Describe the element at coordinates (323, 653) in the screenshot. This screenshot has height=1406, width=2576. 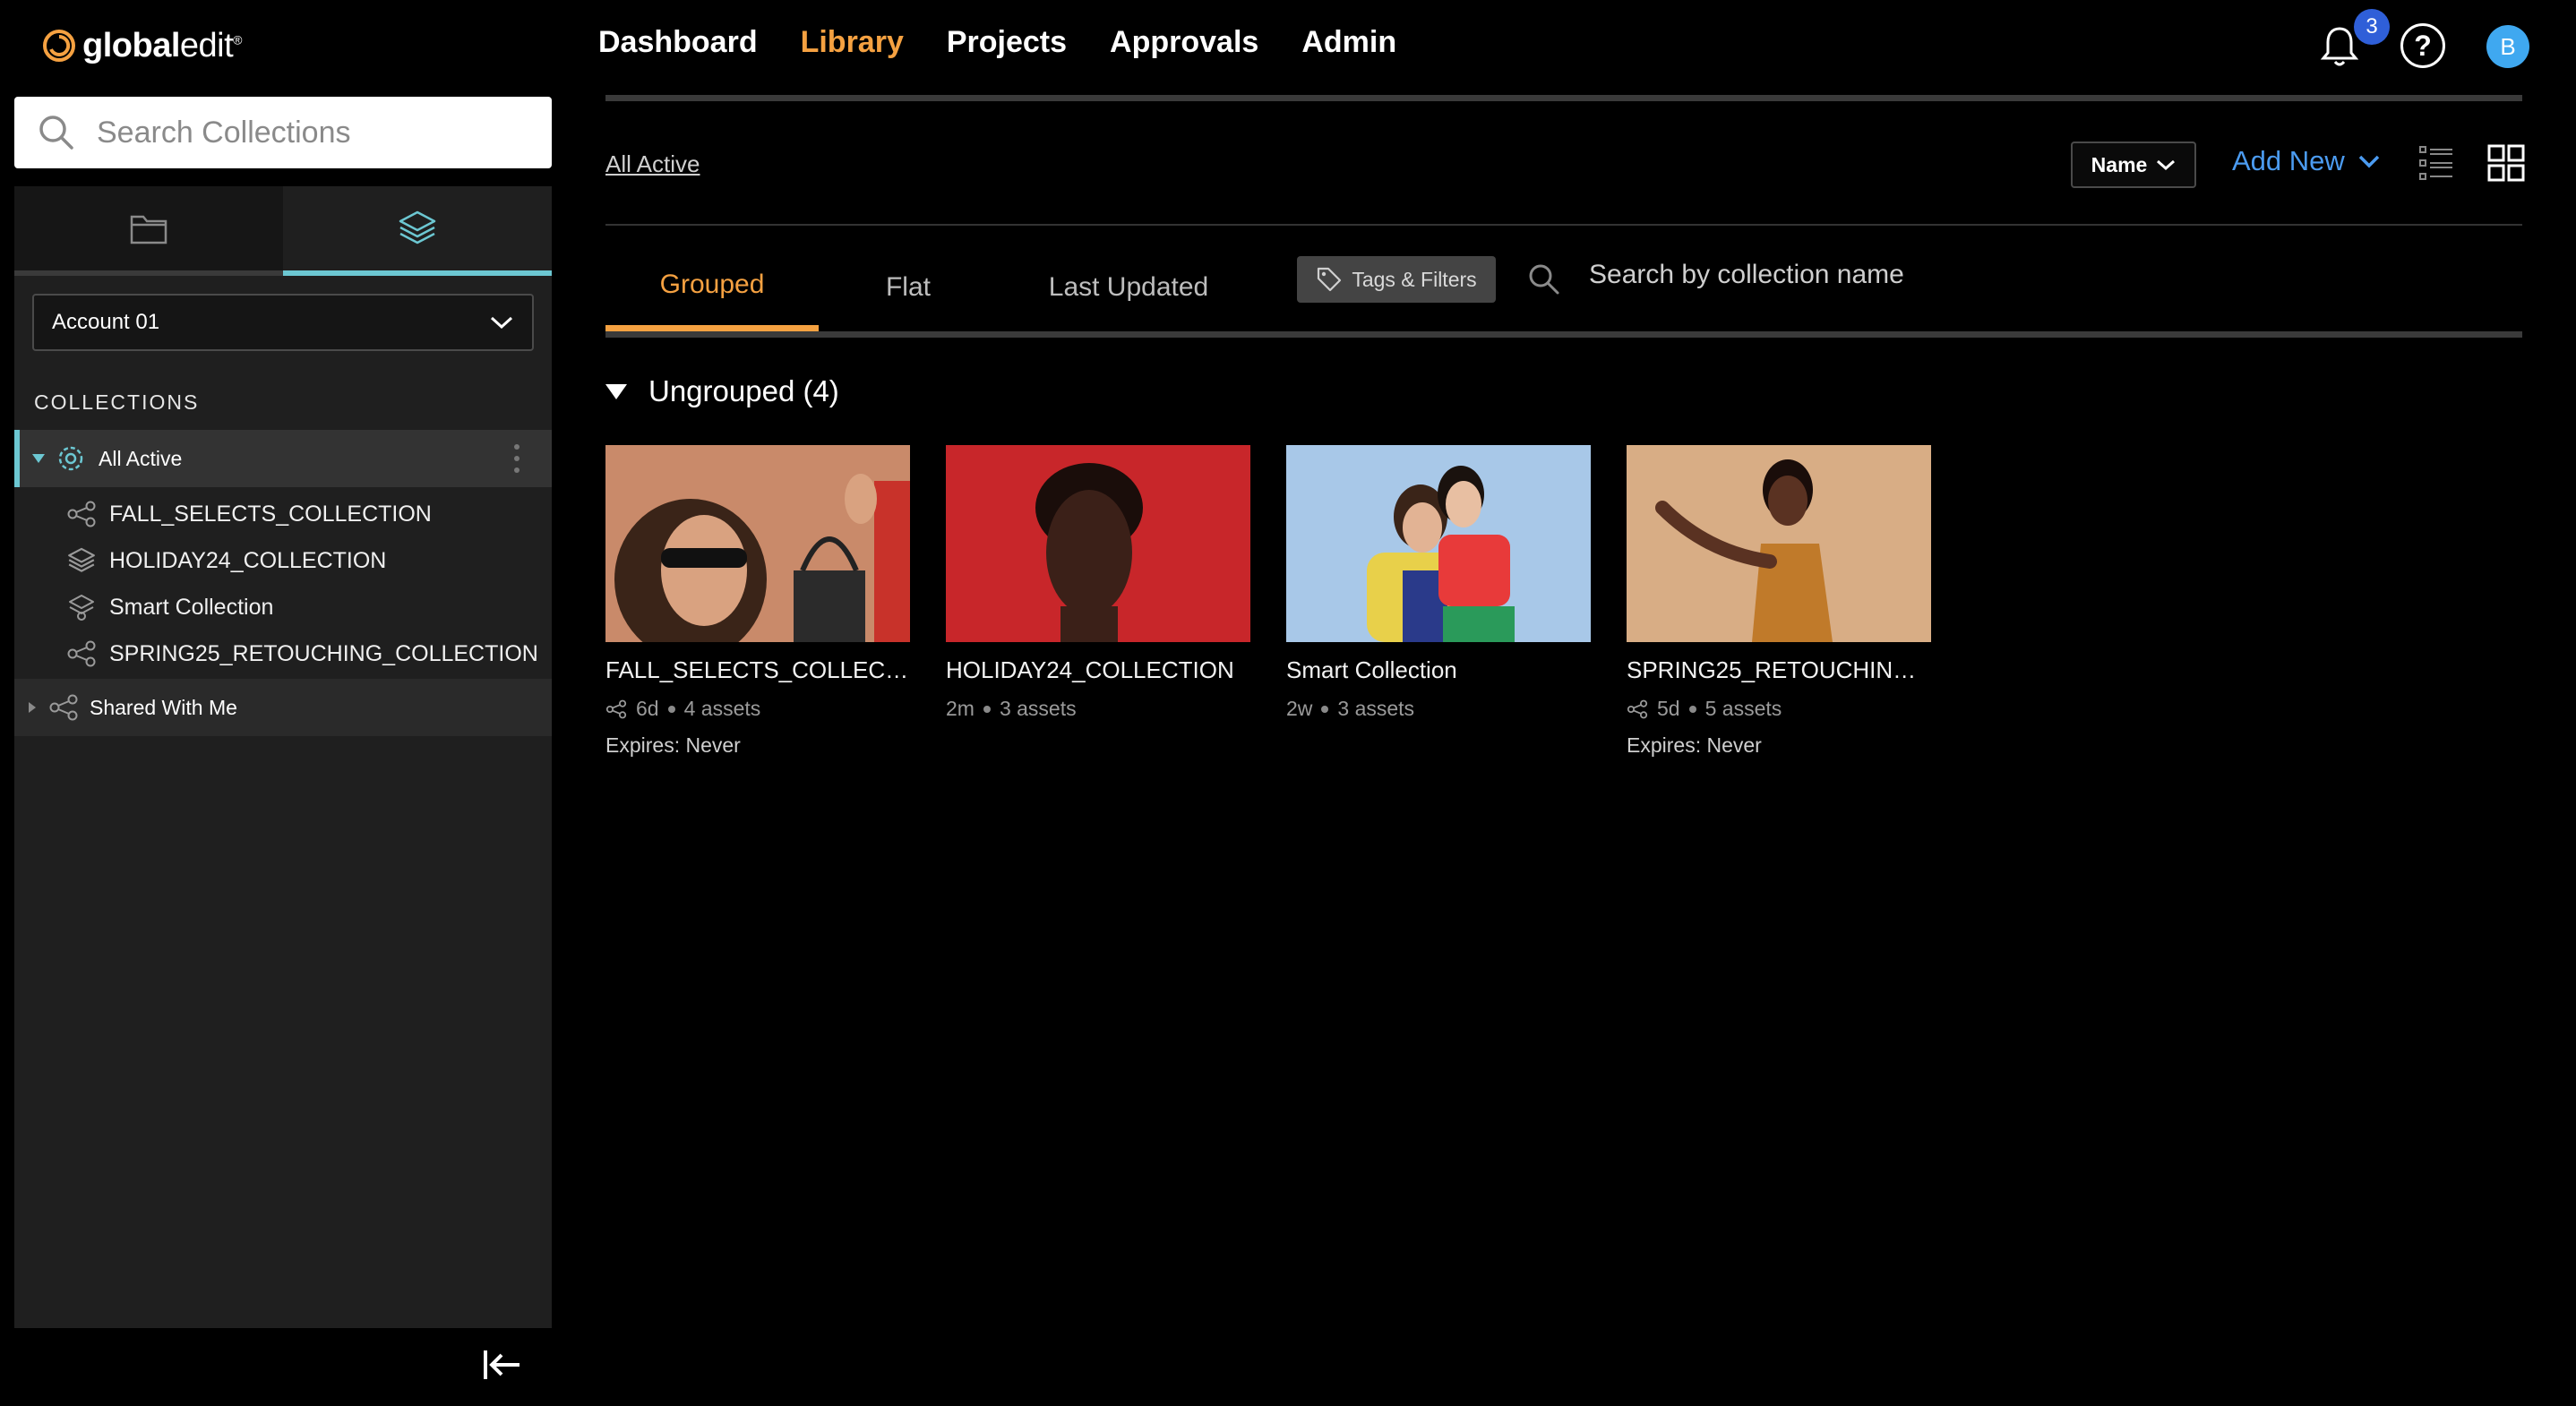
I see `sidebar-item-label: SPRING25_RETOUCHING_COLLECTION` at that location.